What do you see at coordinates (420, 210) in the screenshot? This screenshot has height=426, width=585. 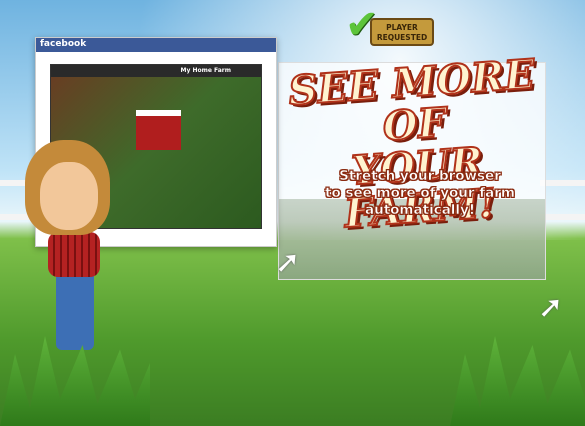 I see `subtext-line3: automatically!` at bounding box center [420, 210].